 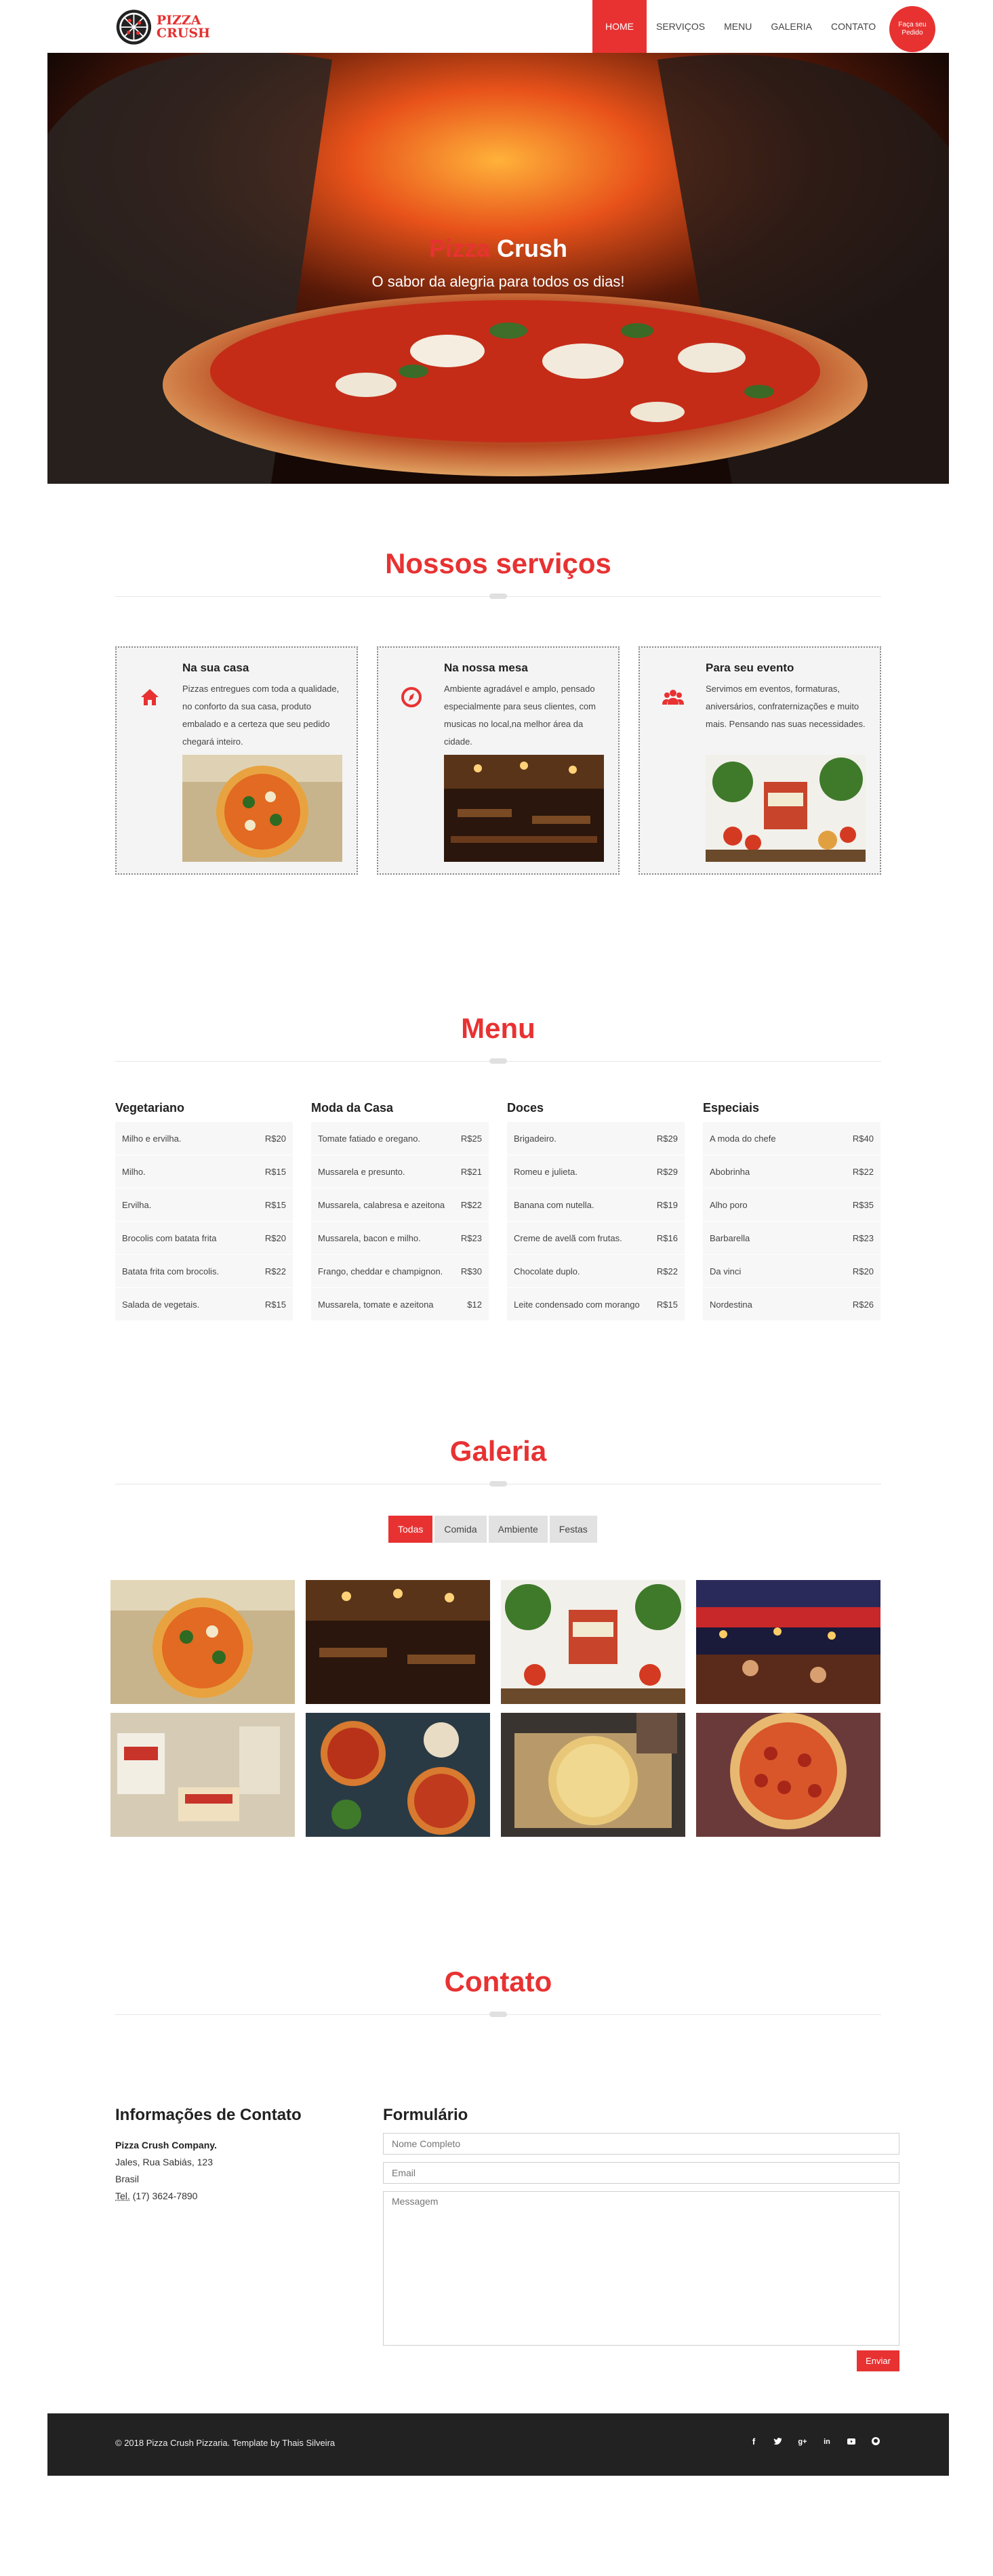 I want to click on gallery-image-street-terrace, so click(x=788, y=1642).